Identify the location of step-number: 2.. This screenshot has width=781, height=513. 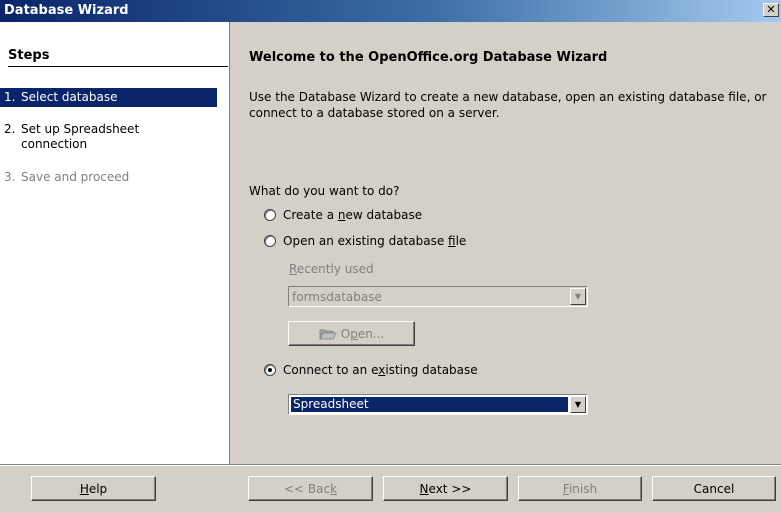
(10, 129).